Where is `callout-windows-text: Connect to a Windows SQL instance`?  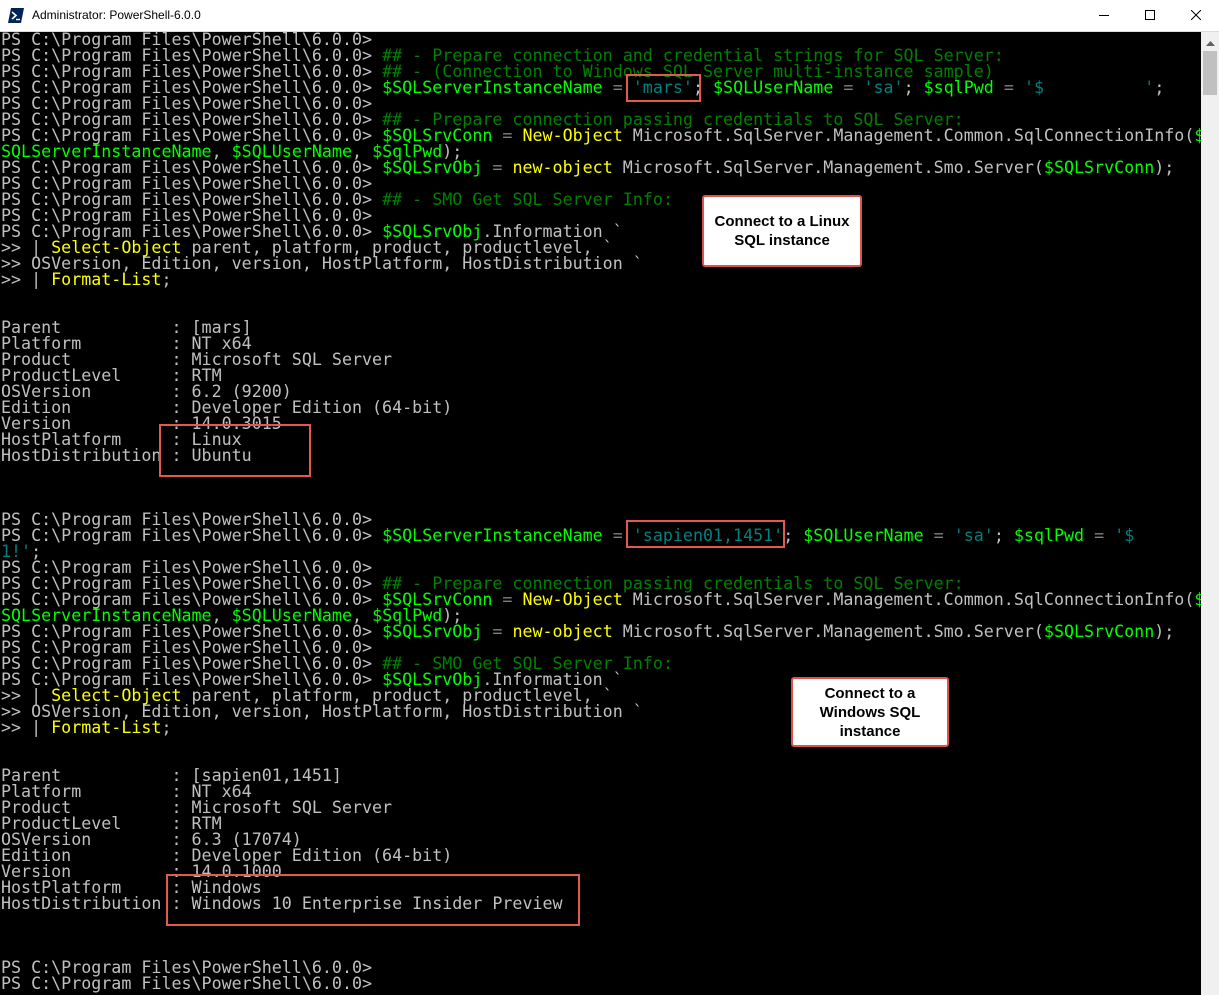
callout-windows-text: Connect to a Windows SQL instance is located at coordinates (870, 712).